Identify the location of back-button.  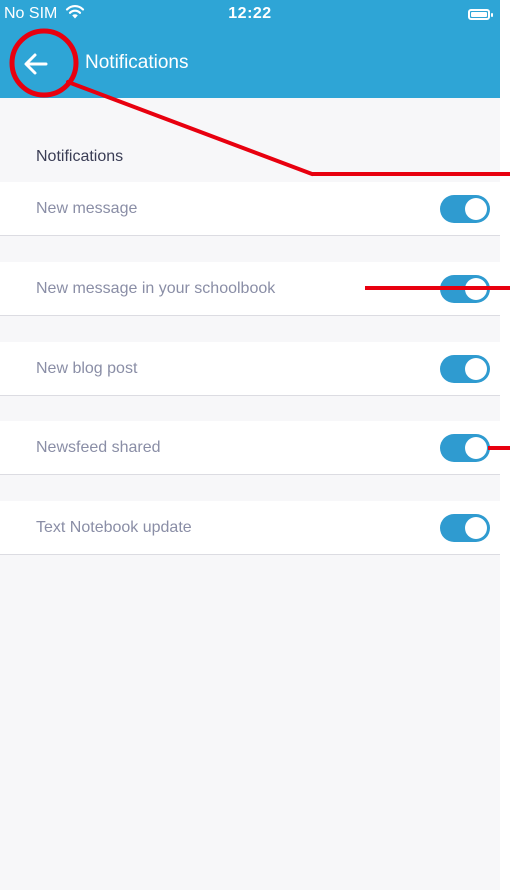
(36, 64).